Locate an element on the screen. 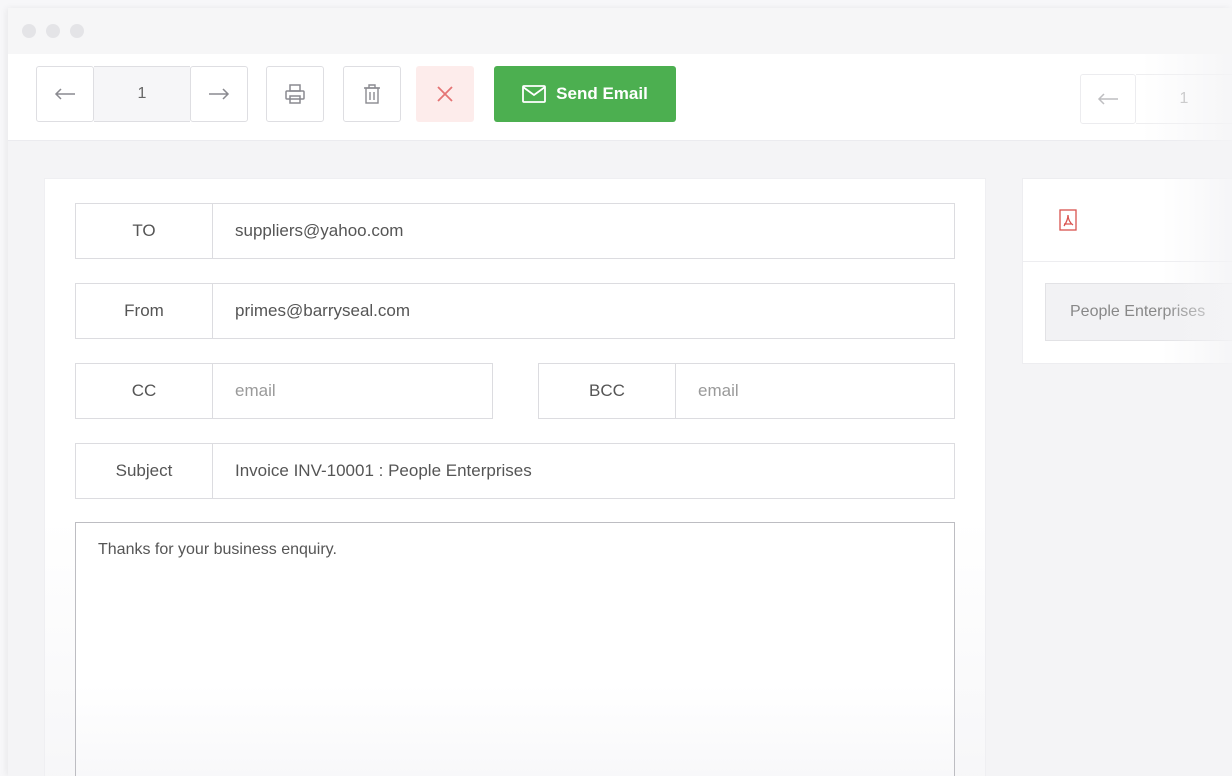  title-bar is located at coordinates (620, 31).